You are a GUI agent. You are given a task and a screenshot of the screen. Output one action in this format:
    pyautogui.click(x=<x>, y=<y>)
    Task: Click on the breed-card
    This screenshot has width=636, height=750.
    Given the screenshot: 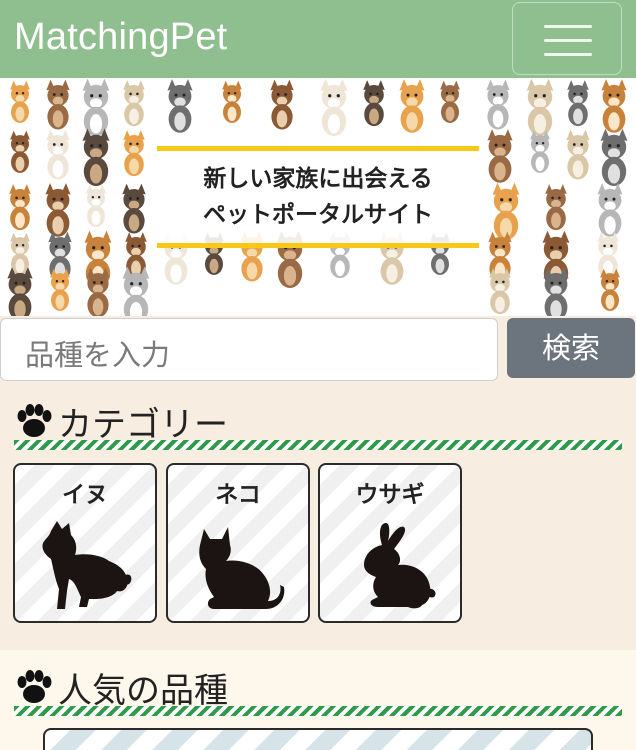 What is the action you would take?
    pyautogui.click(x=318, y=739)
    